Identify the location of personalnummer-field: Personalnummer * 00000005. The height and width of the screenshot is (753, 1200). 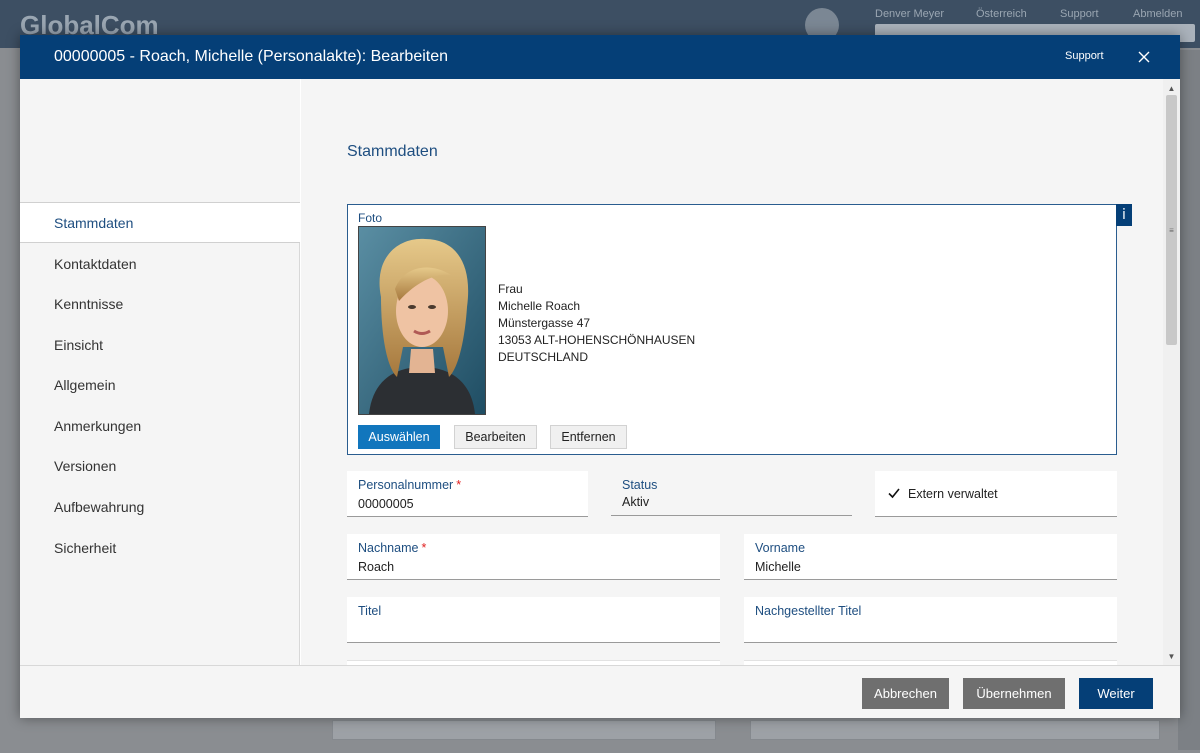
(467, 494).